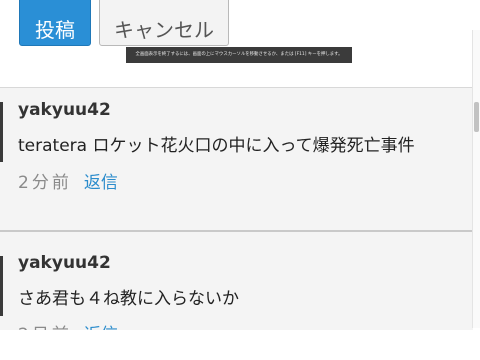 The width and height of the screenshot is (480, 360). What do you see at coordinates (476, 179) in the screenshot?
I see `vertical-scrollbar` at bounding box center [476, 179].